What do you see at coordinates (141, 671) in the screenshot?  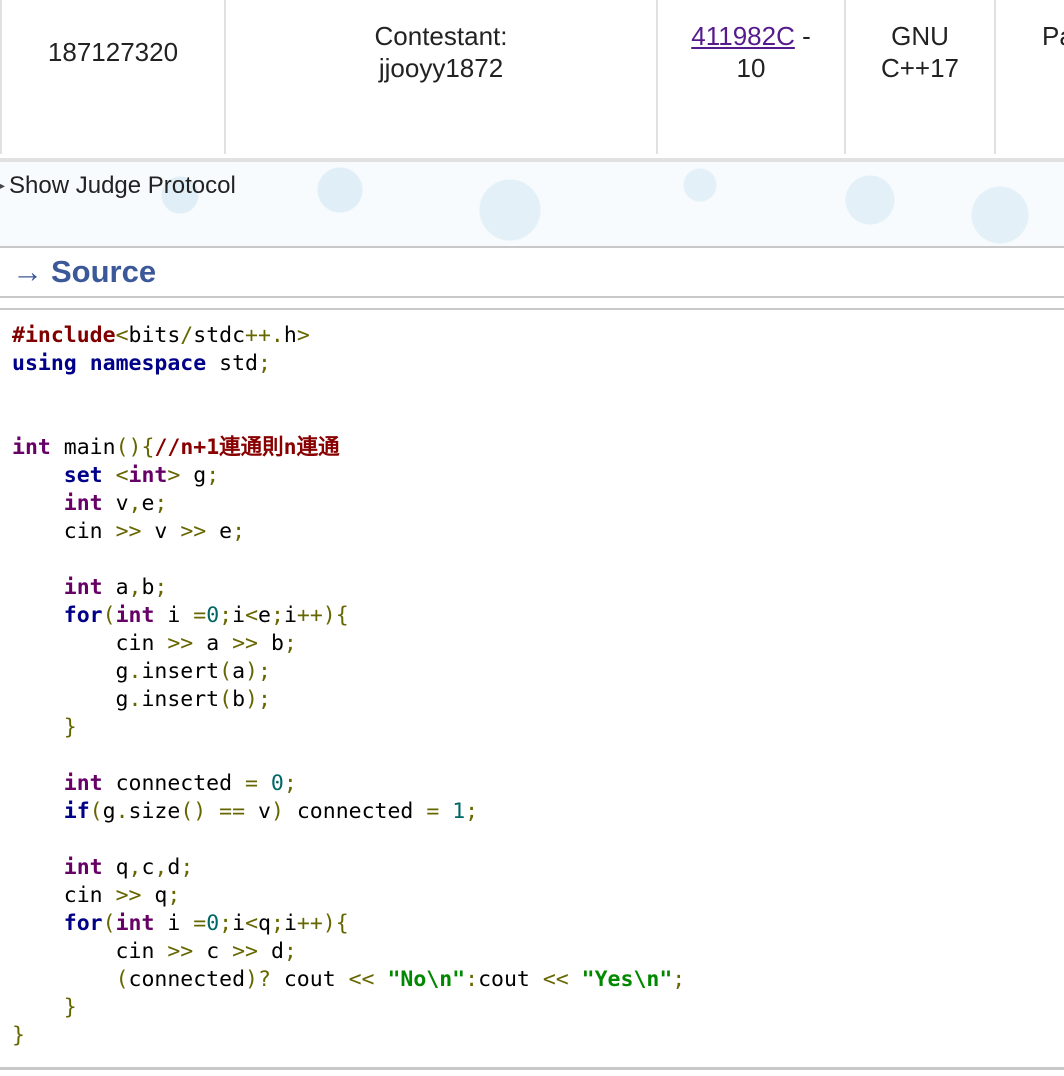 I see `code-line: g.insert(a);` at bounding box center [141, 671].